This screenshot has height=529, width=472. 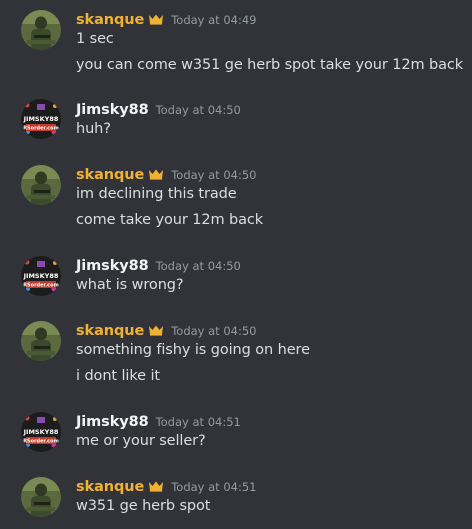 I want to click on message-text: im declining this trade, so click(x=156, y=194).